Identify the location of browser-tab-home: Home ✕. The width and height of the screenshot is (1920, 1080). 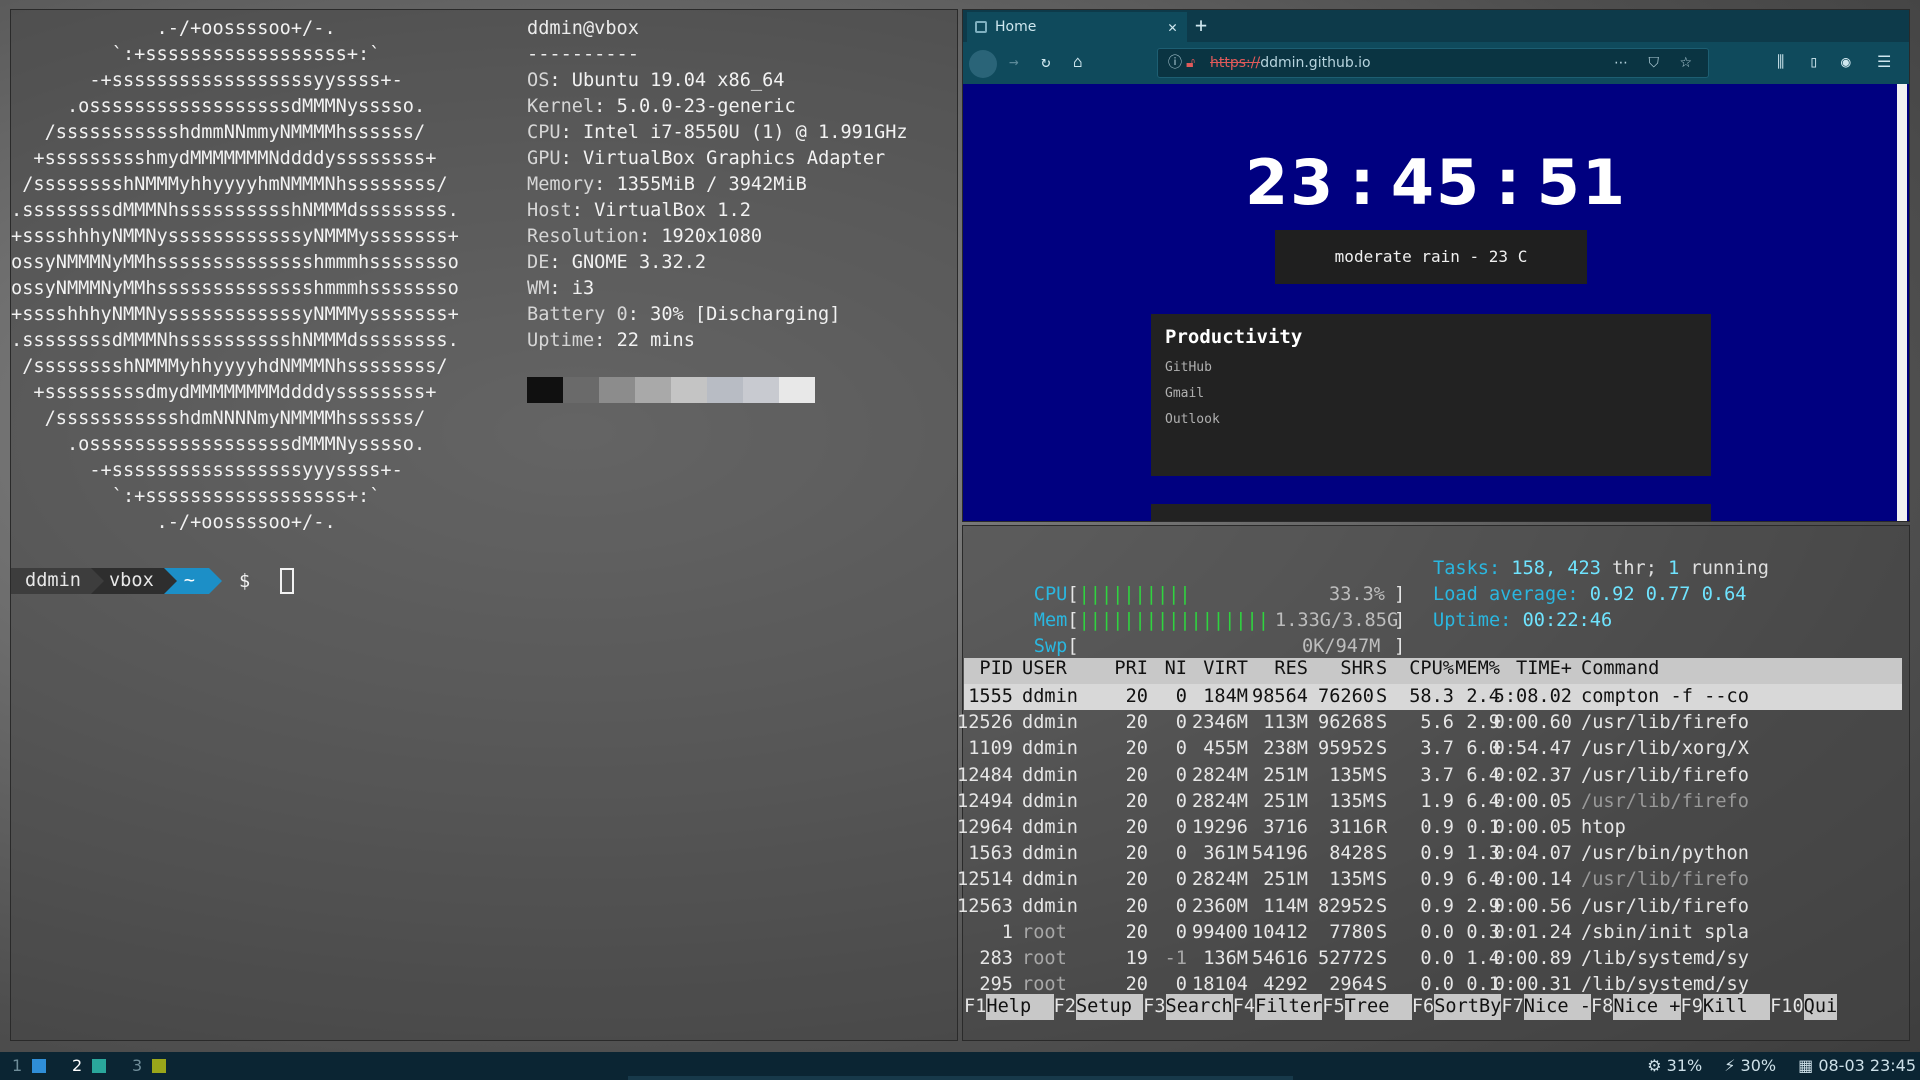
(1077, 27).